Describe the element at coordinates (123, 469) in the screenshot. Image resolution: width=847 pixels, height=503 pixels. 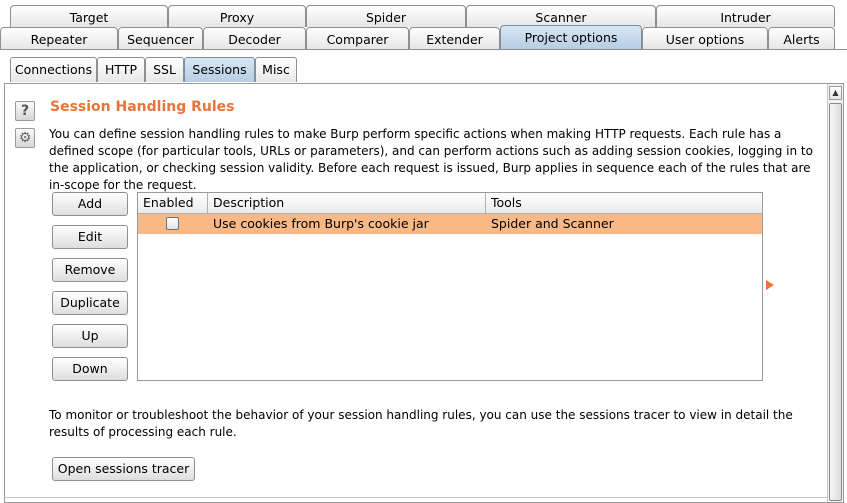
I see `open-sessions-tracer-button: Open sessions tracer` at that location.